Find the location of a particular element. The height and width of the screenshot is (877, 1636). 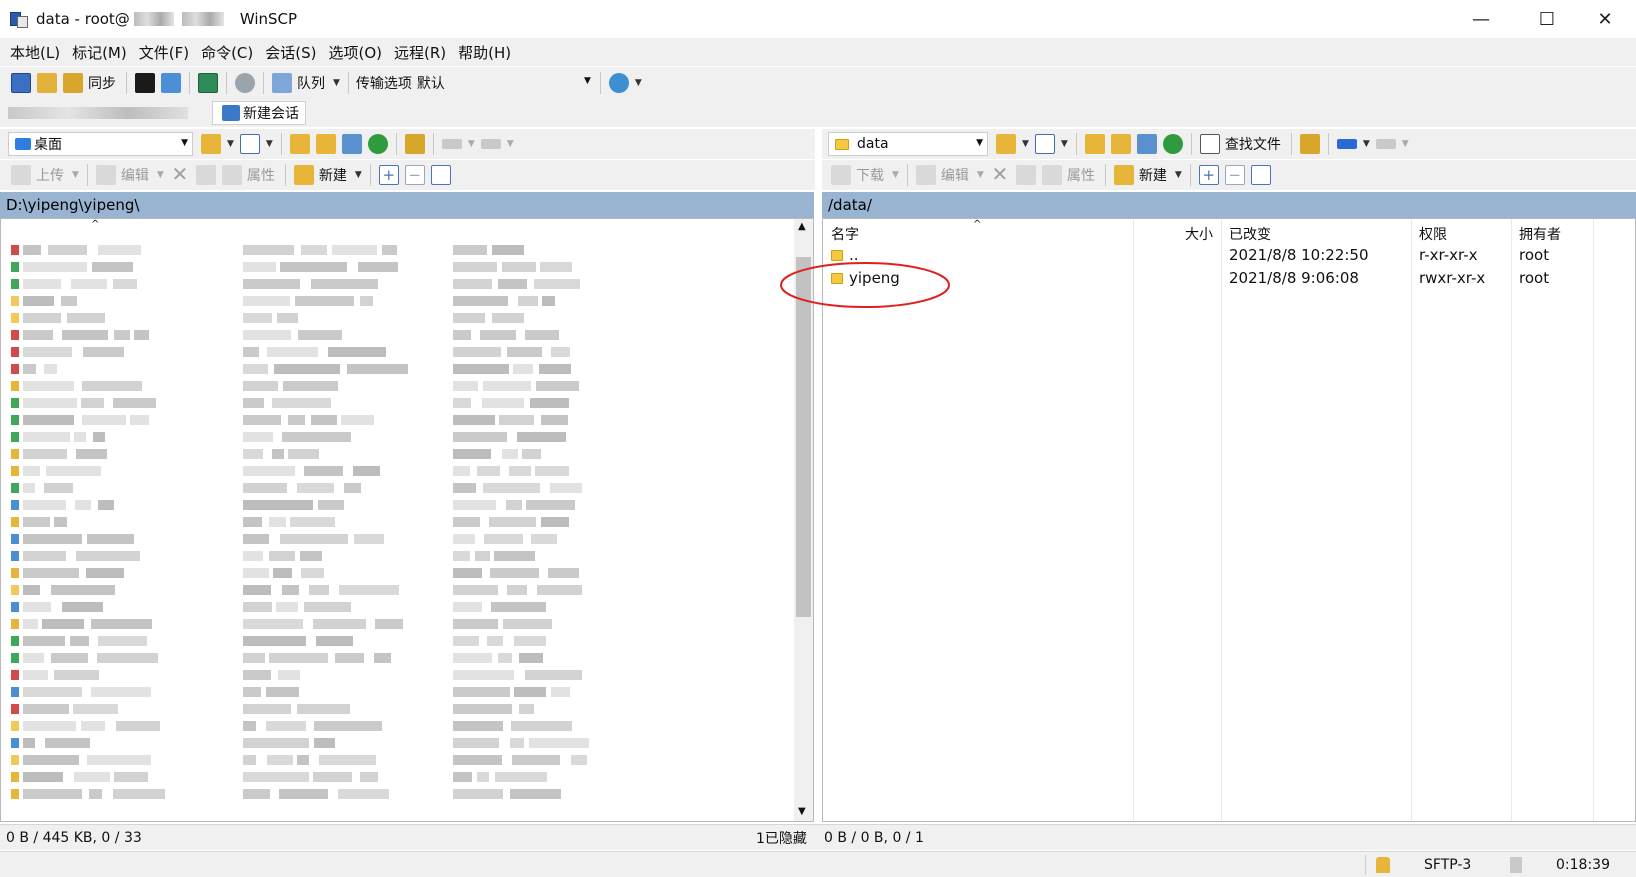

gear-icon is located at coordinates (245, 83).